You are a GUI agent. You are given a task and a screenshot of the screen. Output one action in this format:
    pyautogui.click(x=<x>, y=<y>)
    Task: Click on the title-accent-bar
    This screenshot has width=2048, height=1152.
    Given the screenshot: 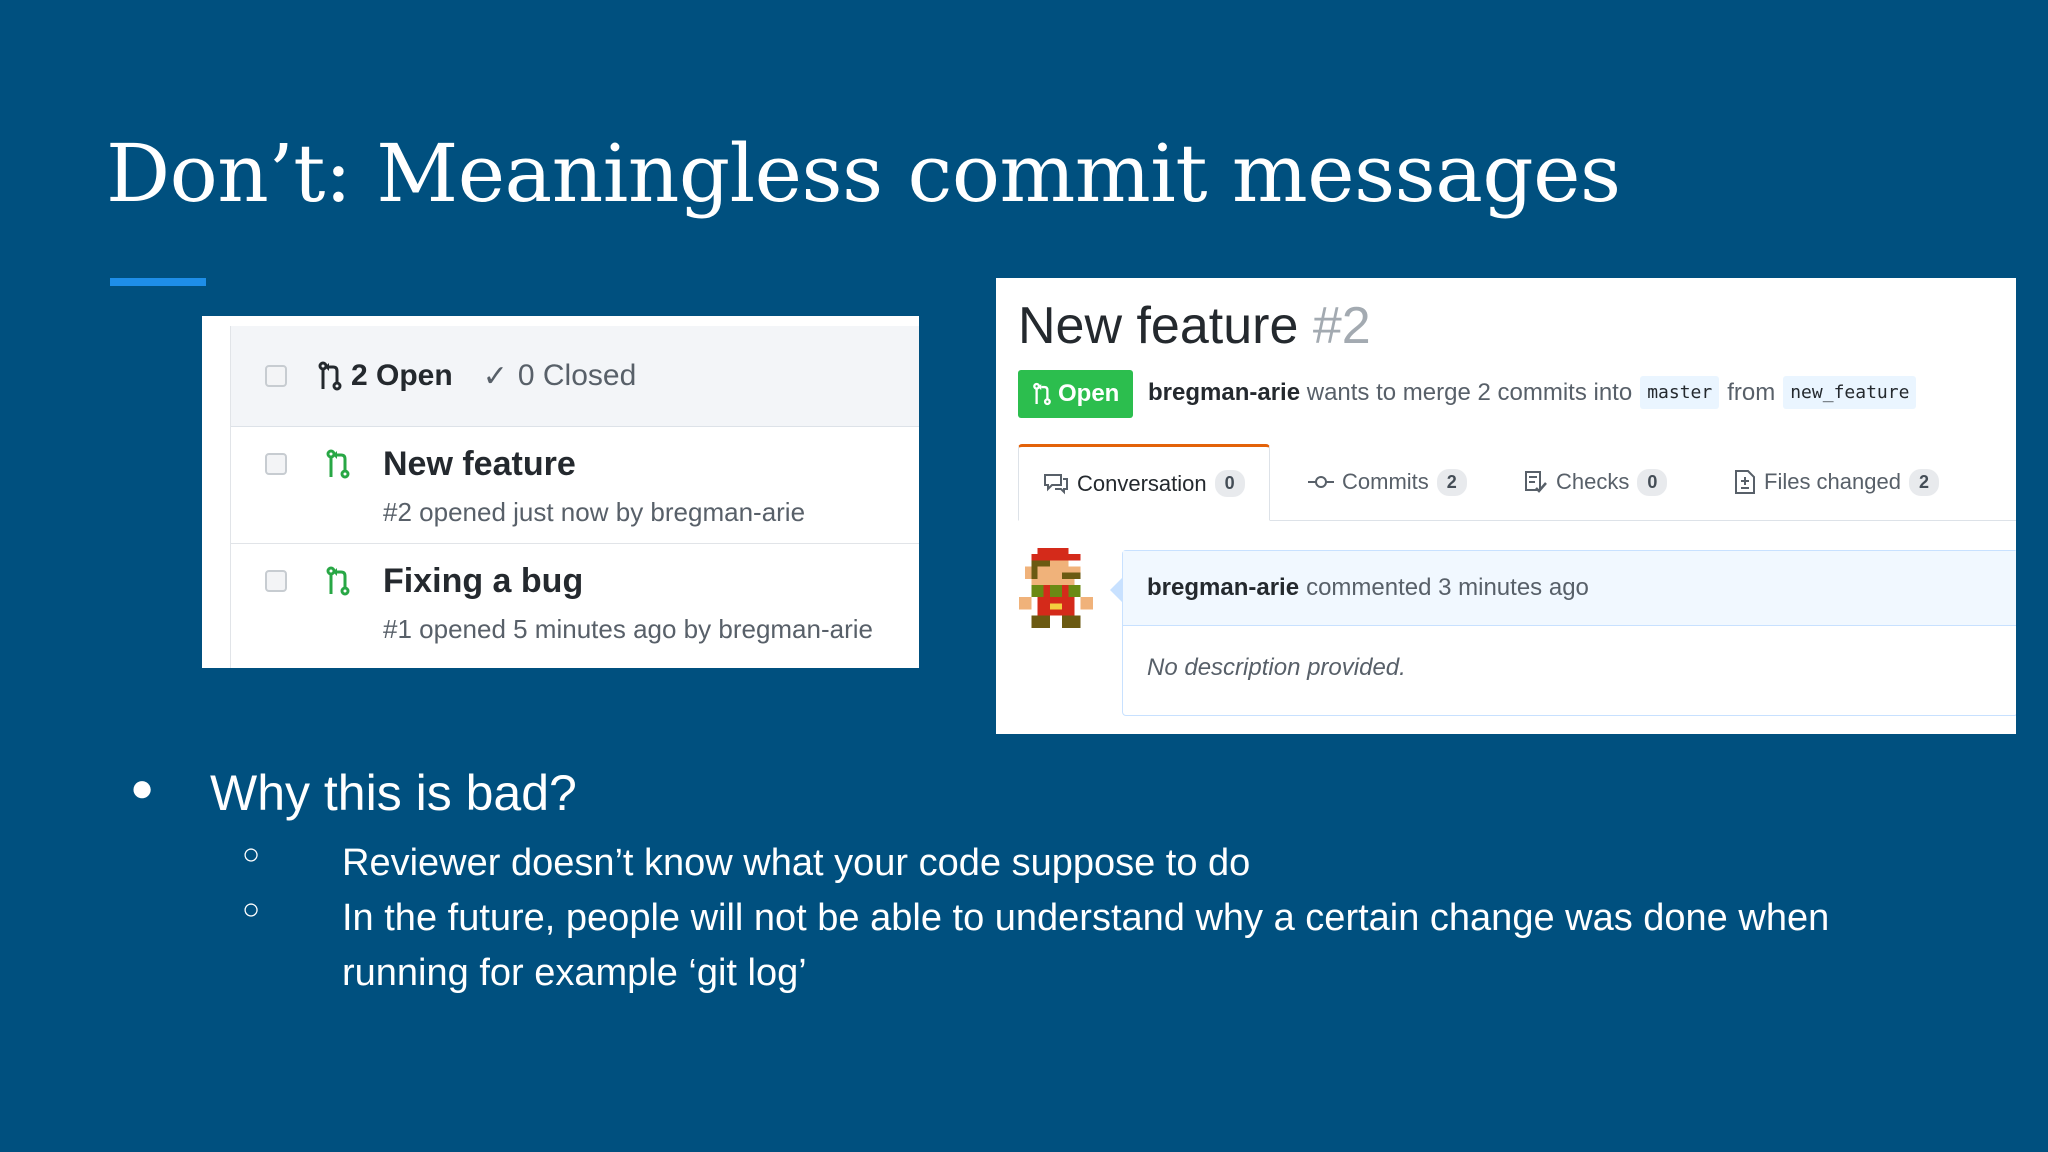 What is the action you would take?
    pyautogui.click(x=158, y=282)
    